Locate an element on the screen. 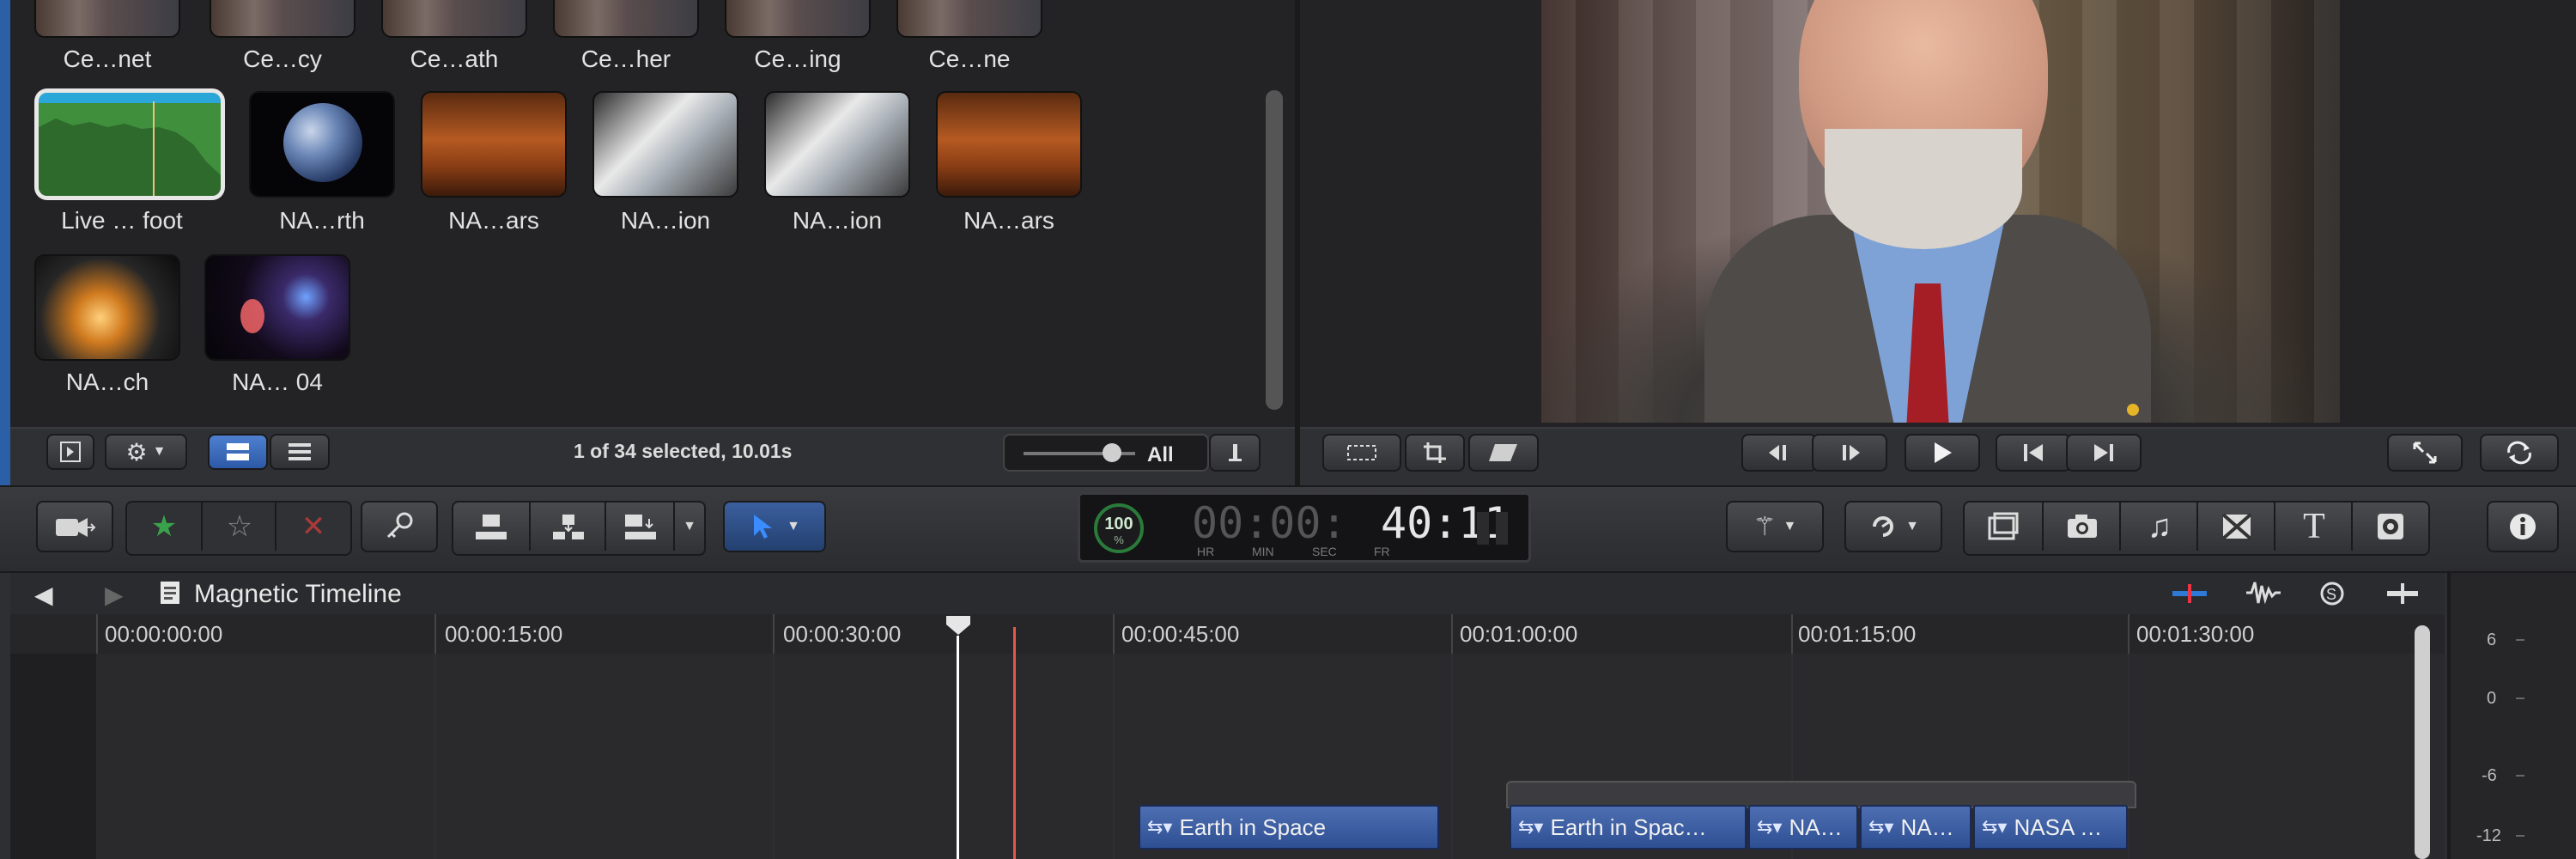 This screenshot has height=859, width=2576. connect-clip-button is located at coordinates (491, 527).